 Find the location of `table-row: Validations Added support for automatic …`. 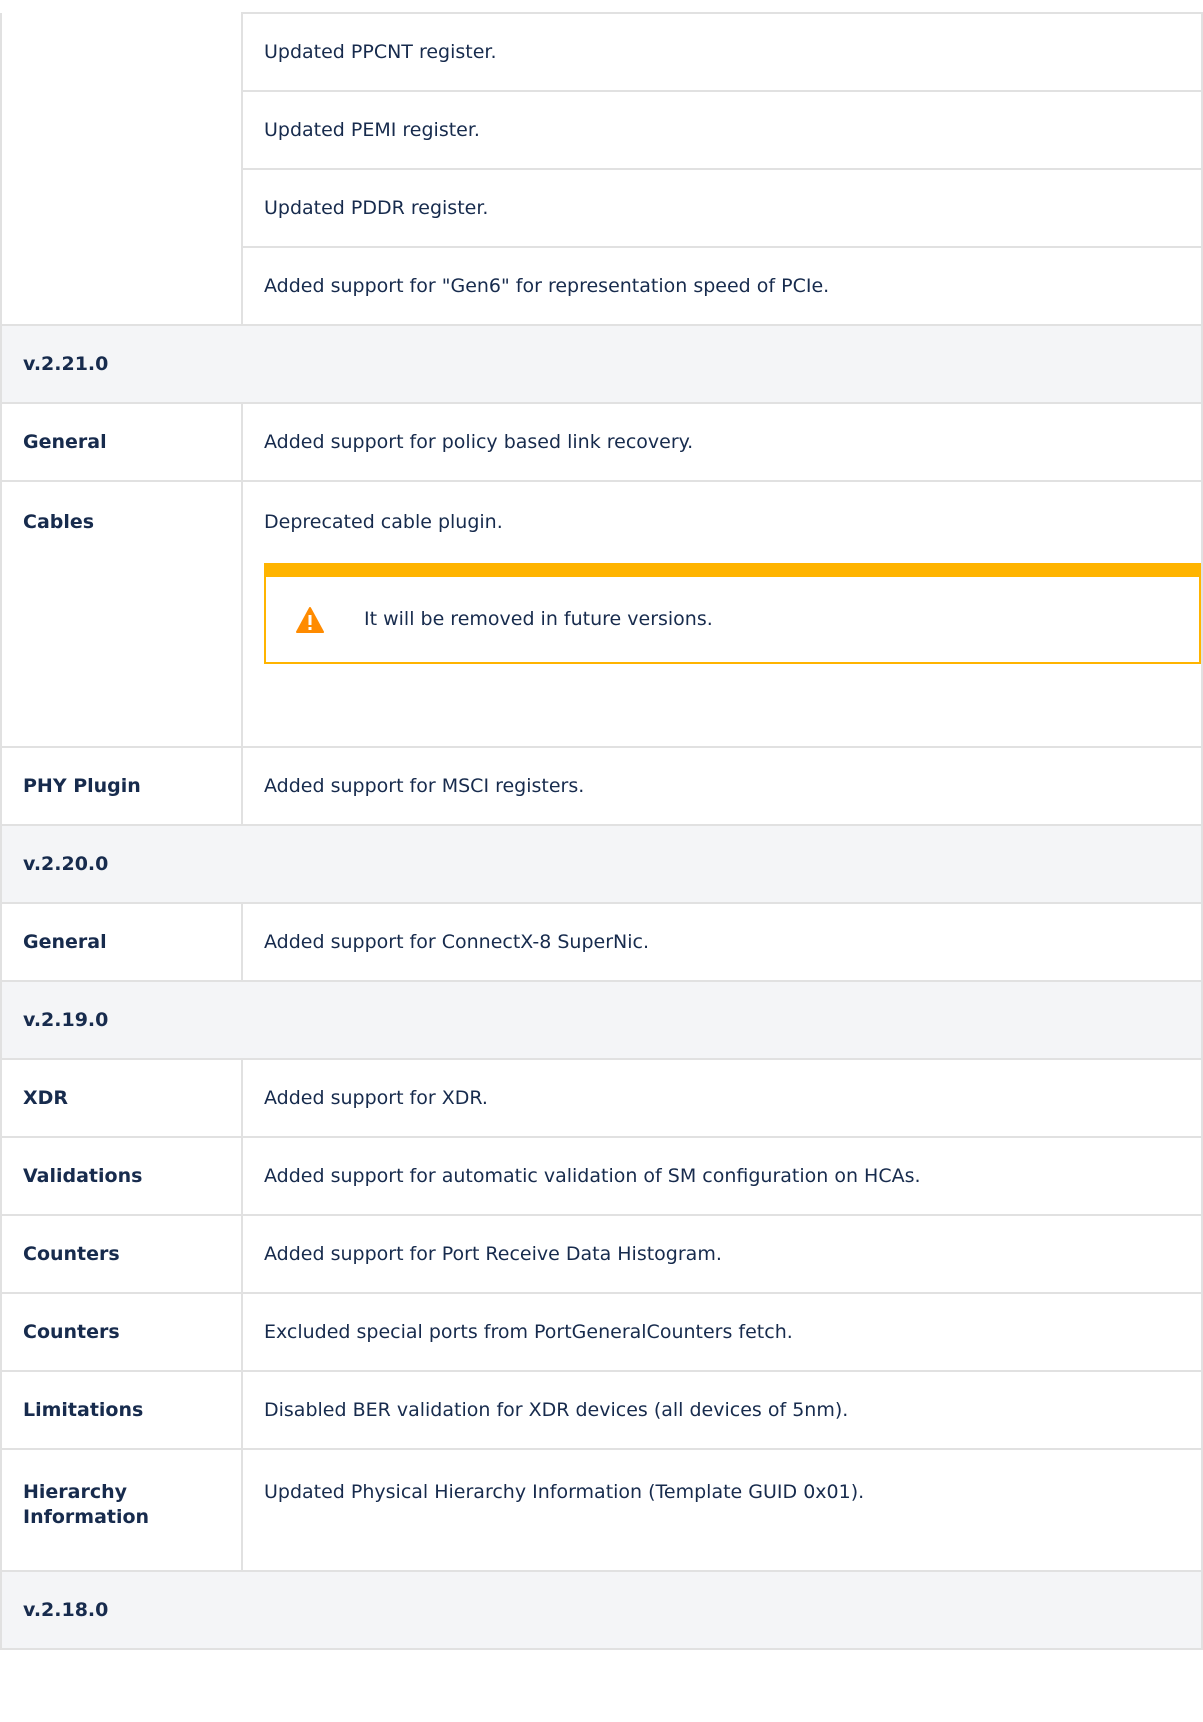

table-row: Validations Added support for automatic … is located at coordinates (601, 1176).